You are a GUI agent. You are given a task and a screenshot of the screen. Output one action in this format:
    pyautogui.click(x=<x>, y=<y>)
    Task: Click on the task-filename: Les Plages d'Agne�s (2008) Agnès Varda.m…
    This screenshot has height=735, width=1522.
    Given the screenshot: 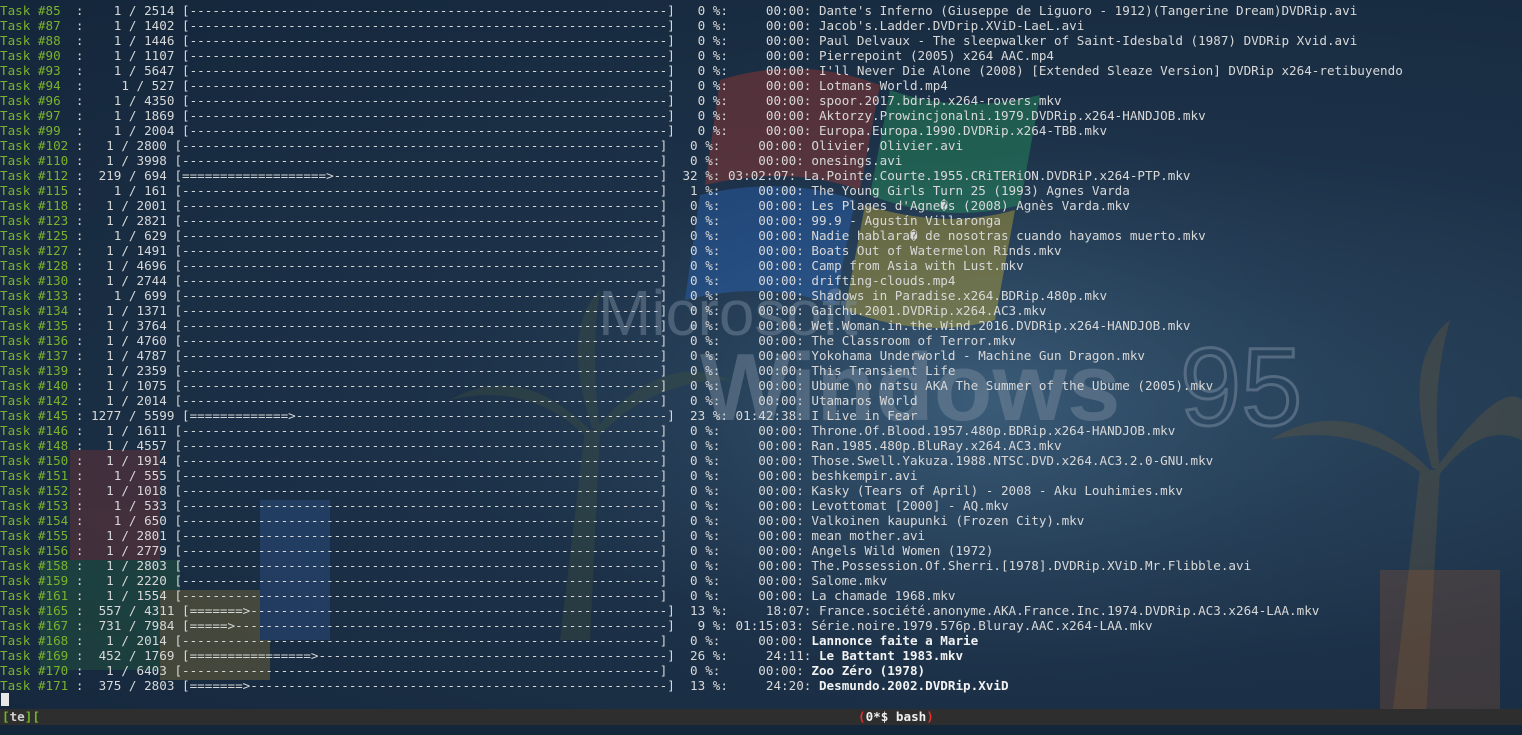 What is the action you would take?
    pyautogui.click(x=970, y=205)
    